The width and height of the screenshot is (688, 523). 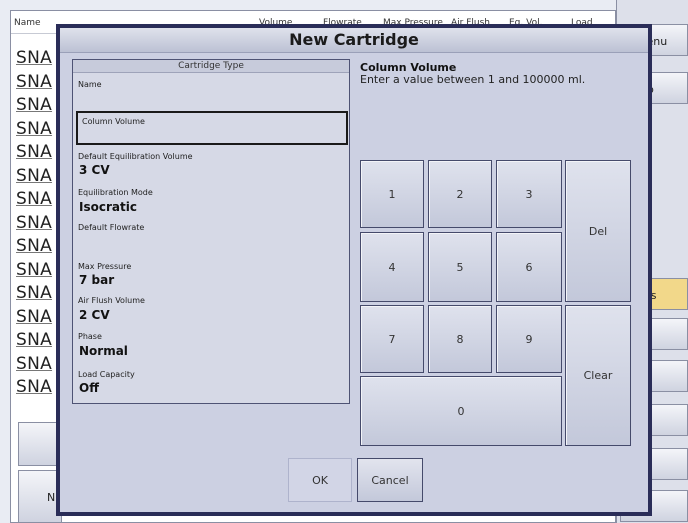 What do you see at coordinates (460, 267) in the screenshot?
I see `key-5: 5` at bounding box center [460, 267].